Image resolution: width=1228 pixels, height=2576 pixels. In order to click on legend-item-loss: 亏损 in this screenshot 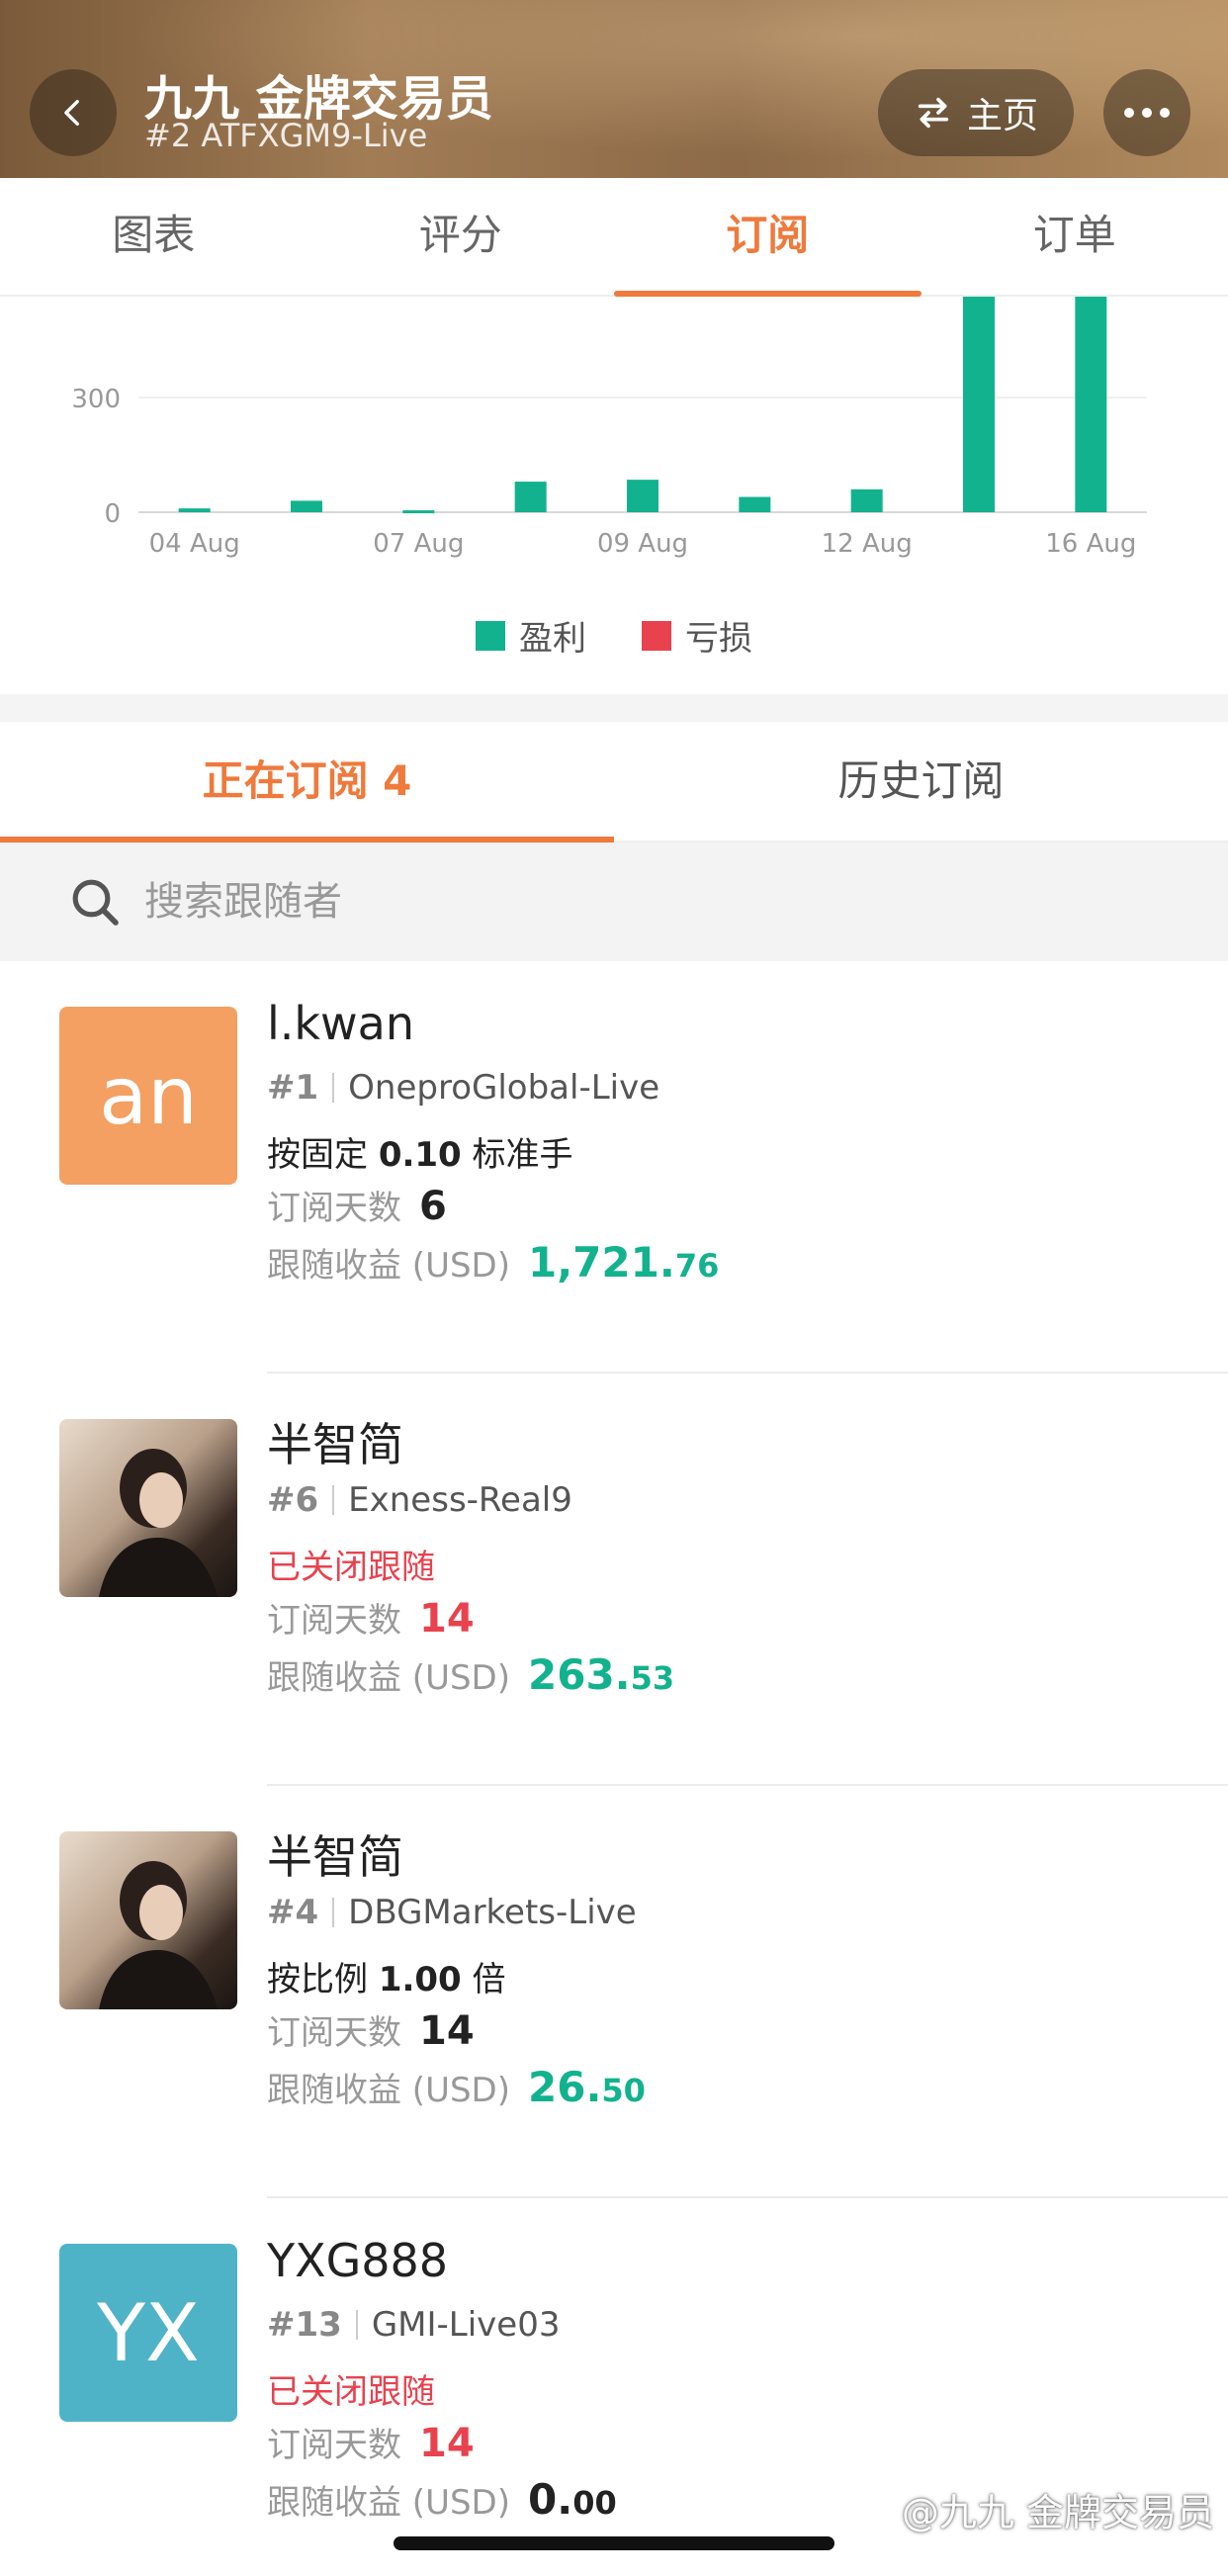, I will do `click(697, 635)`.